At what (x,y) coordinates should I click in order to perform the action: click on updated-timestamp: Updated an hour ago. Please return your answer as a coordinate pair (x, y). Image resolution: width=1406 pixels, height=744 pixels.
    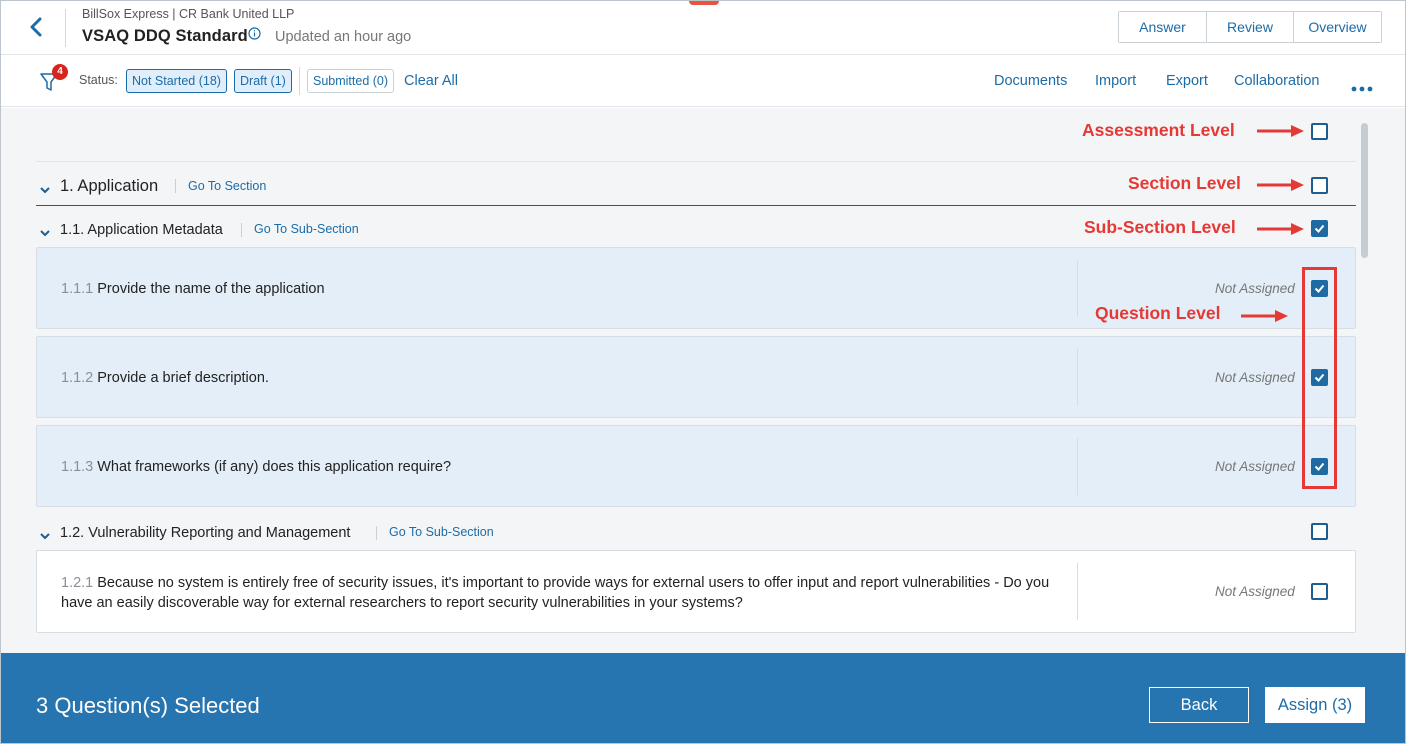
    Looking at the image, I should click on (343, 37).